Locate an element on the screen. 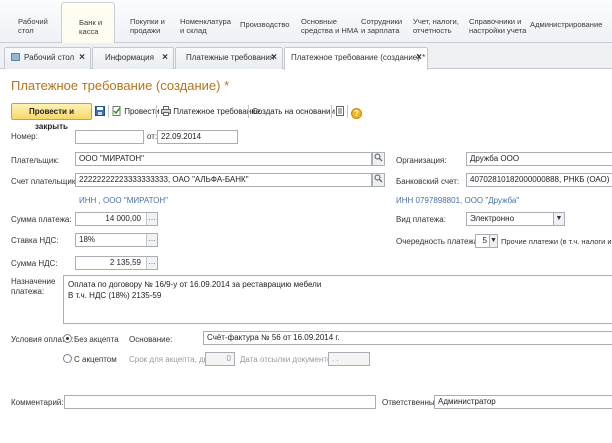 The width and height of the screenshot is (612, 443). section-label: Рабочий стол is located at coordinates (33, 26).